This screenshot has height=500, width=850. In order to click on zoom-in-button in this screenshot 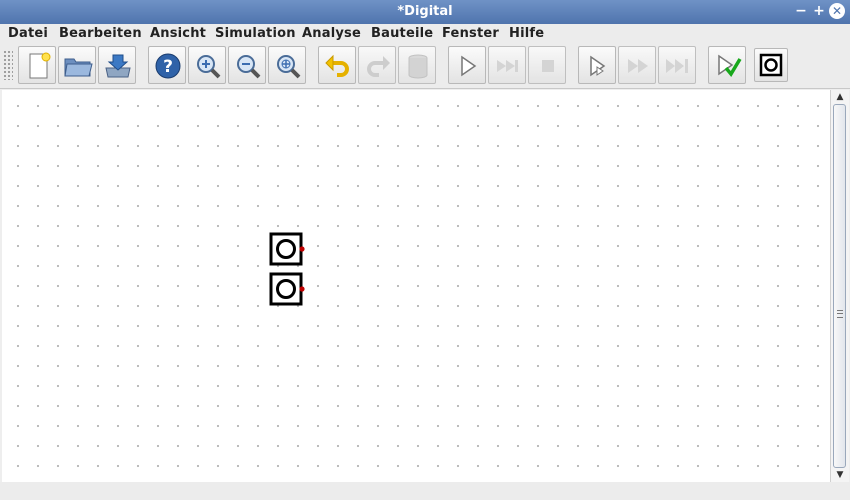, I will do `click(207, 65)`.